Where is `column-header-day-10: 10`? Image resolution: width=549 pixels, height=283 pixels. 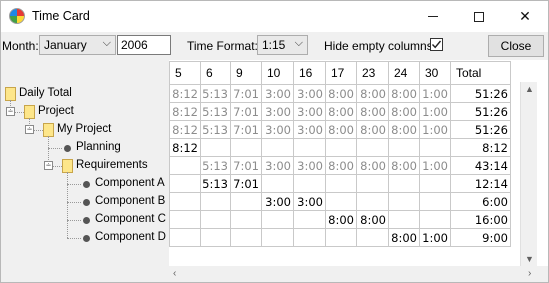 column-header-day-10: 10 is located at coordinates (277, 73).